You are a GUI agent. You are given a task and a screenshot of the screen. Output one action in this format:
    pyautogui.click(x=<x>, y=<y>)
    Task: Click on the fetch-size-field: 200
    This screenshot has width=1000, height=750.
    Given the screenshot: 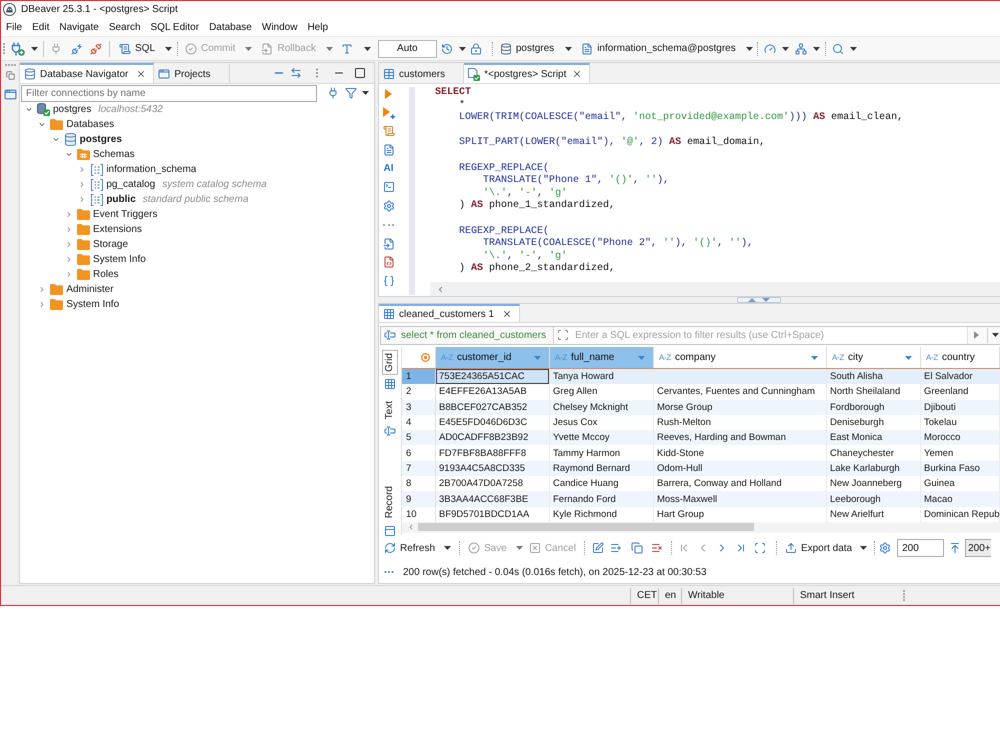 What is the action you would take?
    pyautogui.click(x=920, y=548)
    